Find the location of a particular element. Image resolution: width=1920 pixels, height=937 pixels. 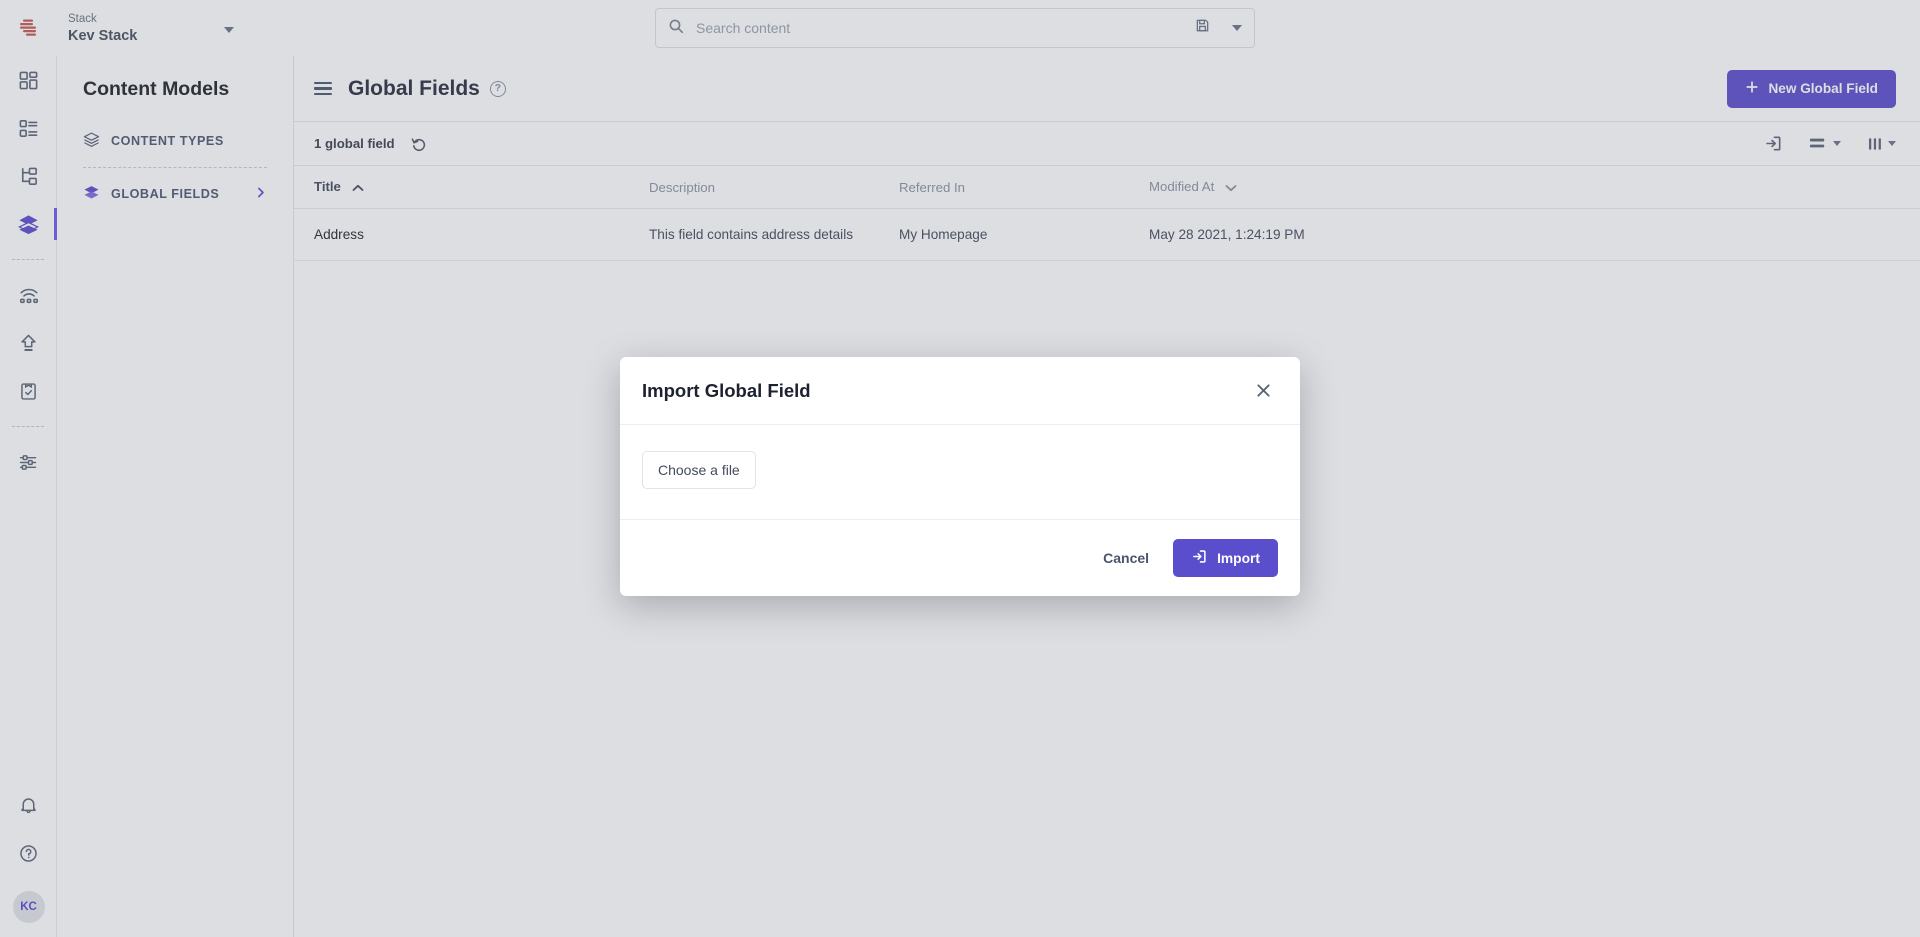

import-arrow-into-box-icon is located at coordinates (1199, 558).